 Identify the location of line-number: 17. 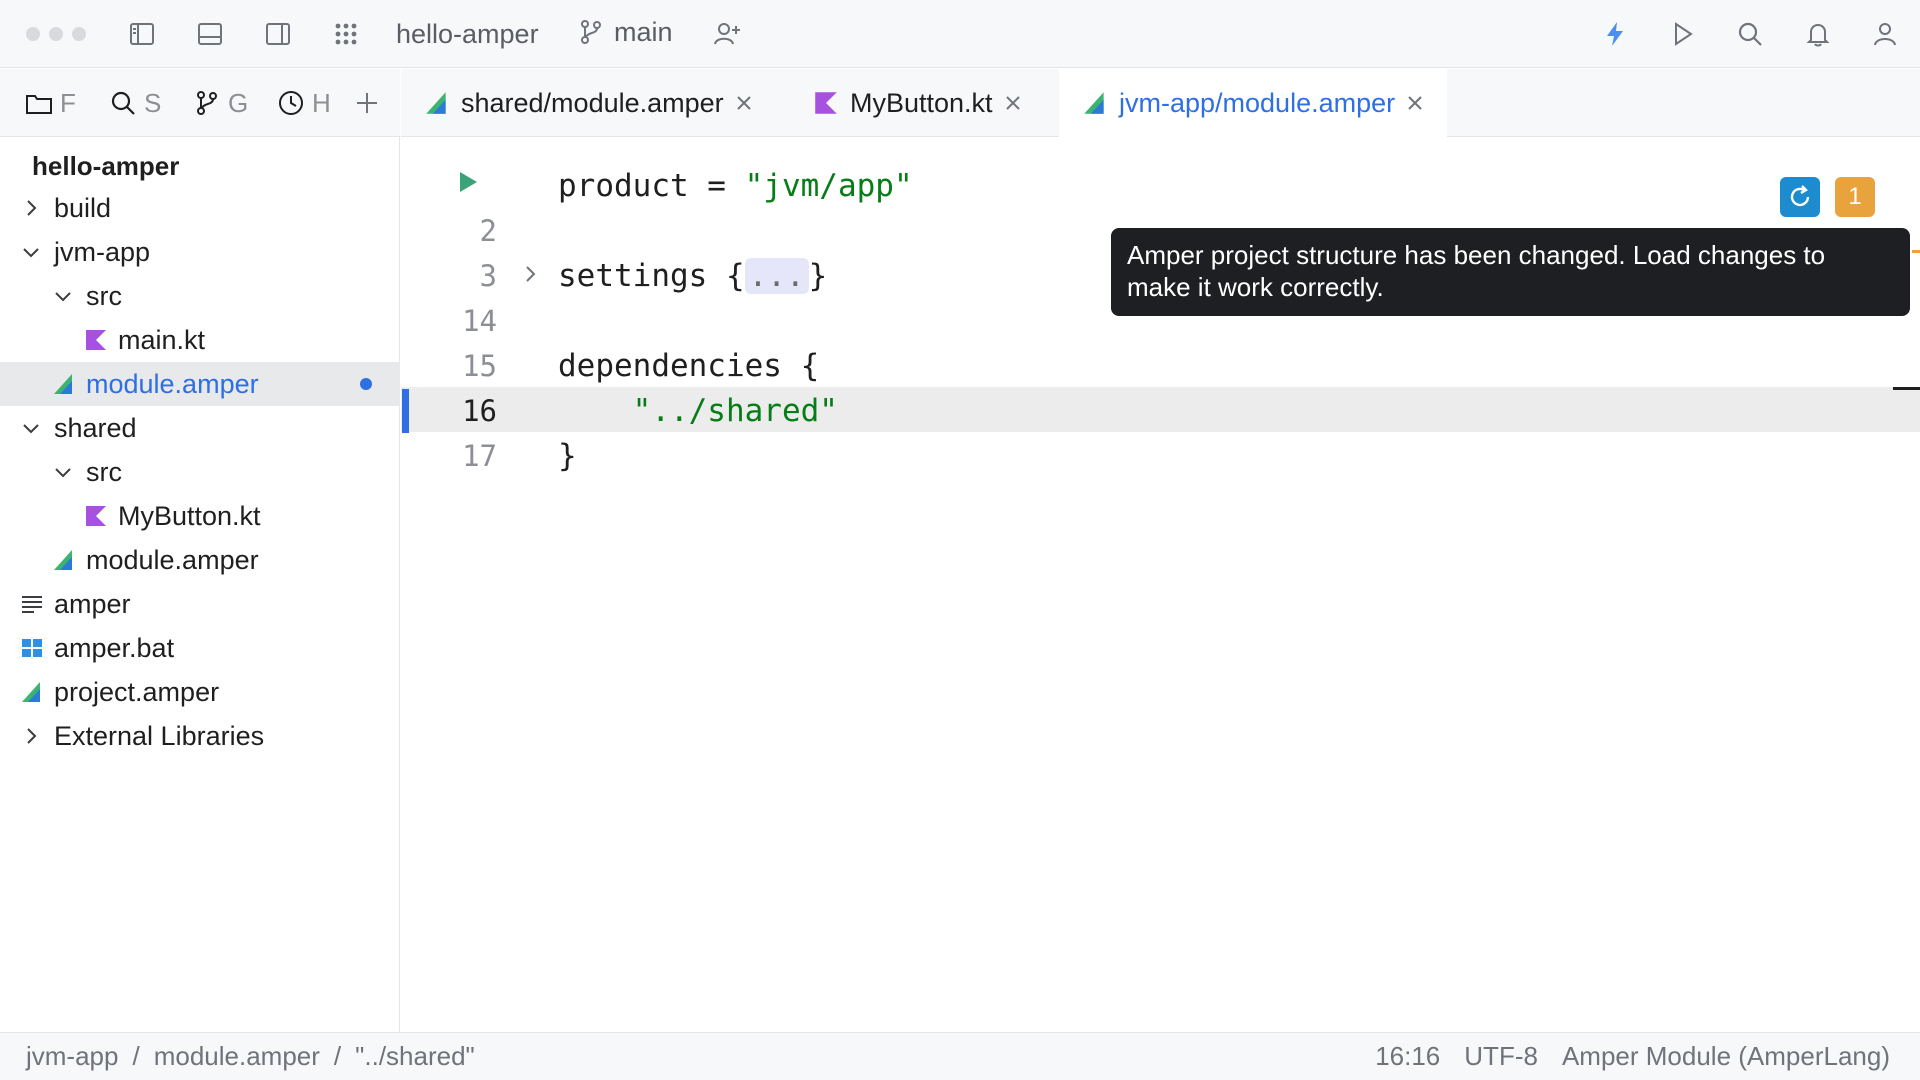
(479, 456).